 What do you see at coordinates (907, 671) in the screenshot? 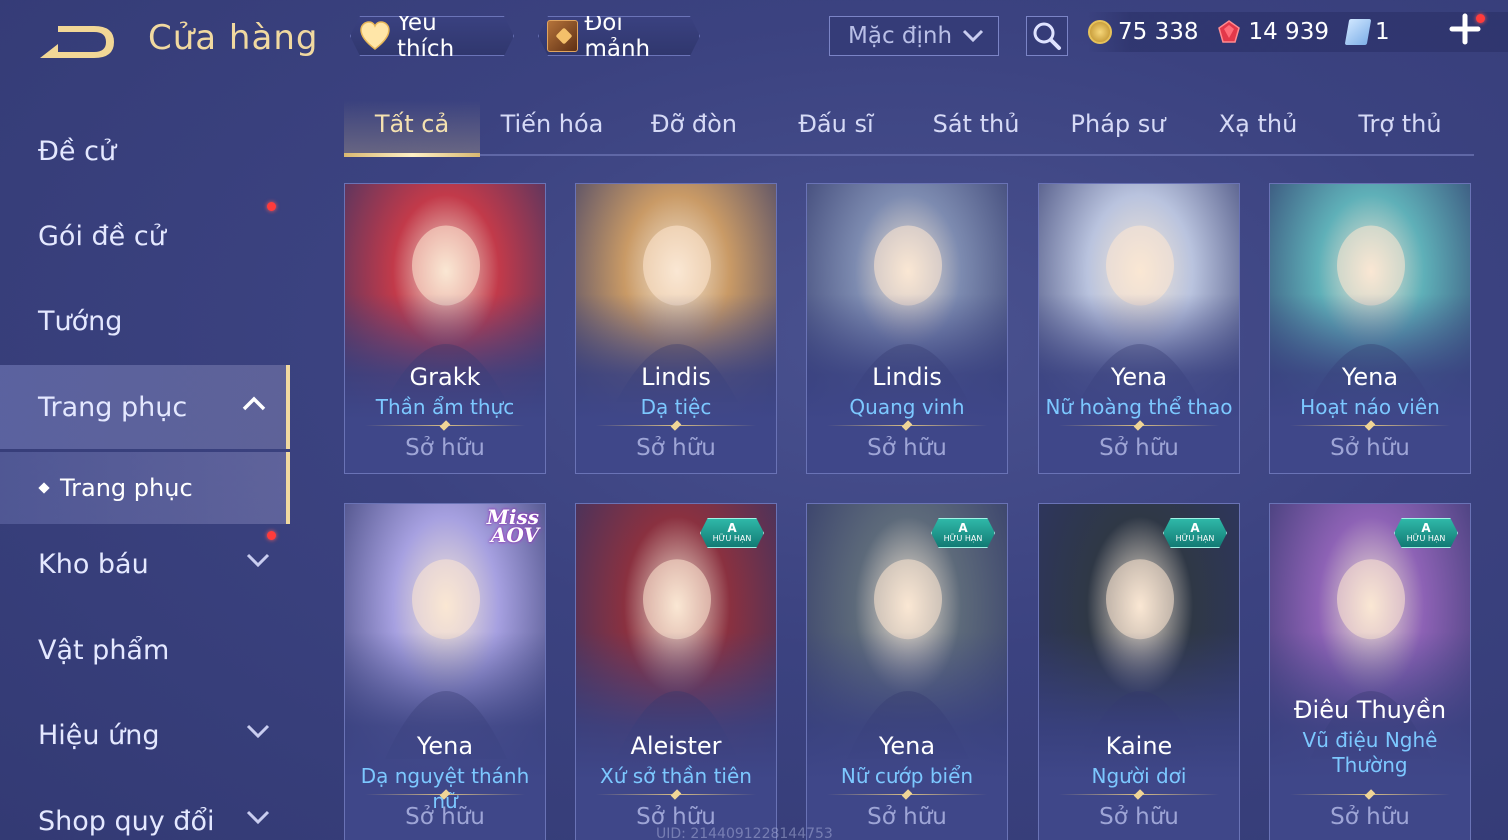
I see `skin-card: A HỮU HẠN Yena Nữ cướp biển Sở hữu` at bounding box center [907, 671].